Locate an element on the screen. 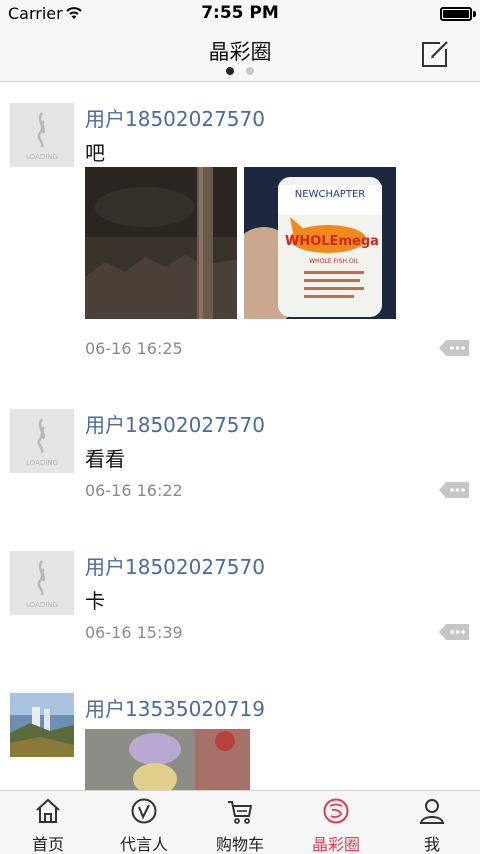  tab-home: 首页 is located at coordinates (48, 822).